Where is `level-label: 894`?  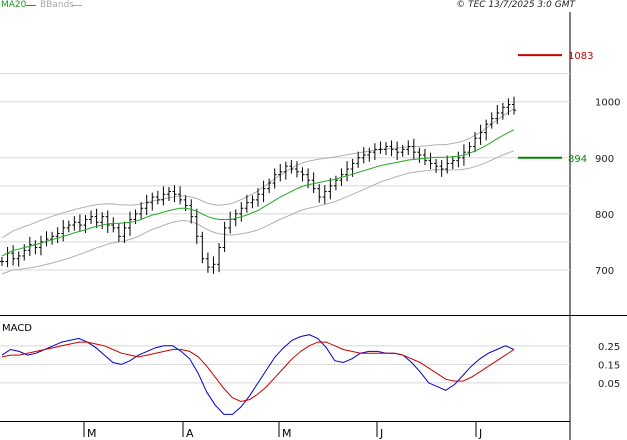
level-label: 894 is located at coordinates (577, 159).